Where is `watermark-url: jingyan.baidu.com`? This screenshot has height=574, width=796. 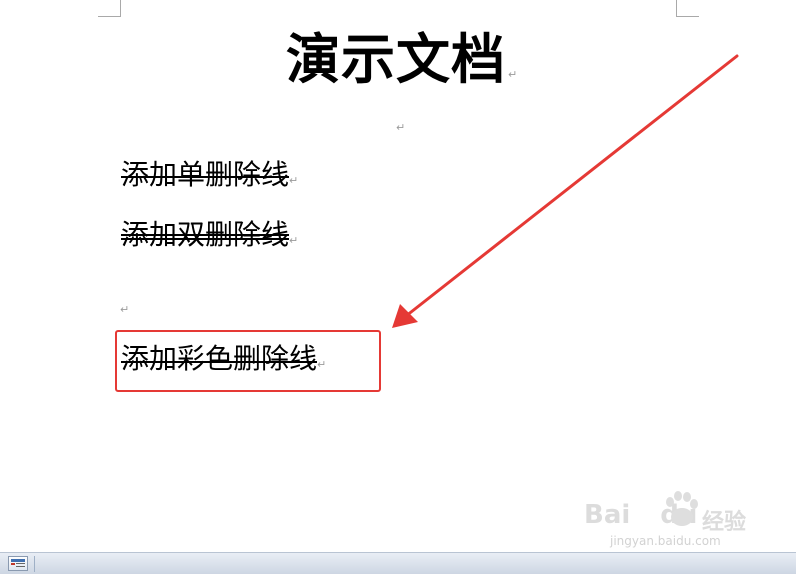 watermark-url: jingyan.baidu.com is located at coordinates (665, 541).